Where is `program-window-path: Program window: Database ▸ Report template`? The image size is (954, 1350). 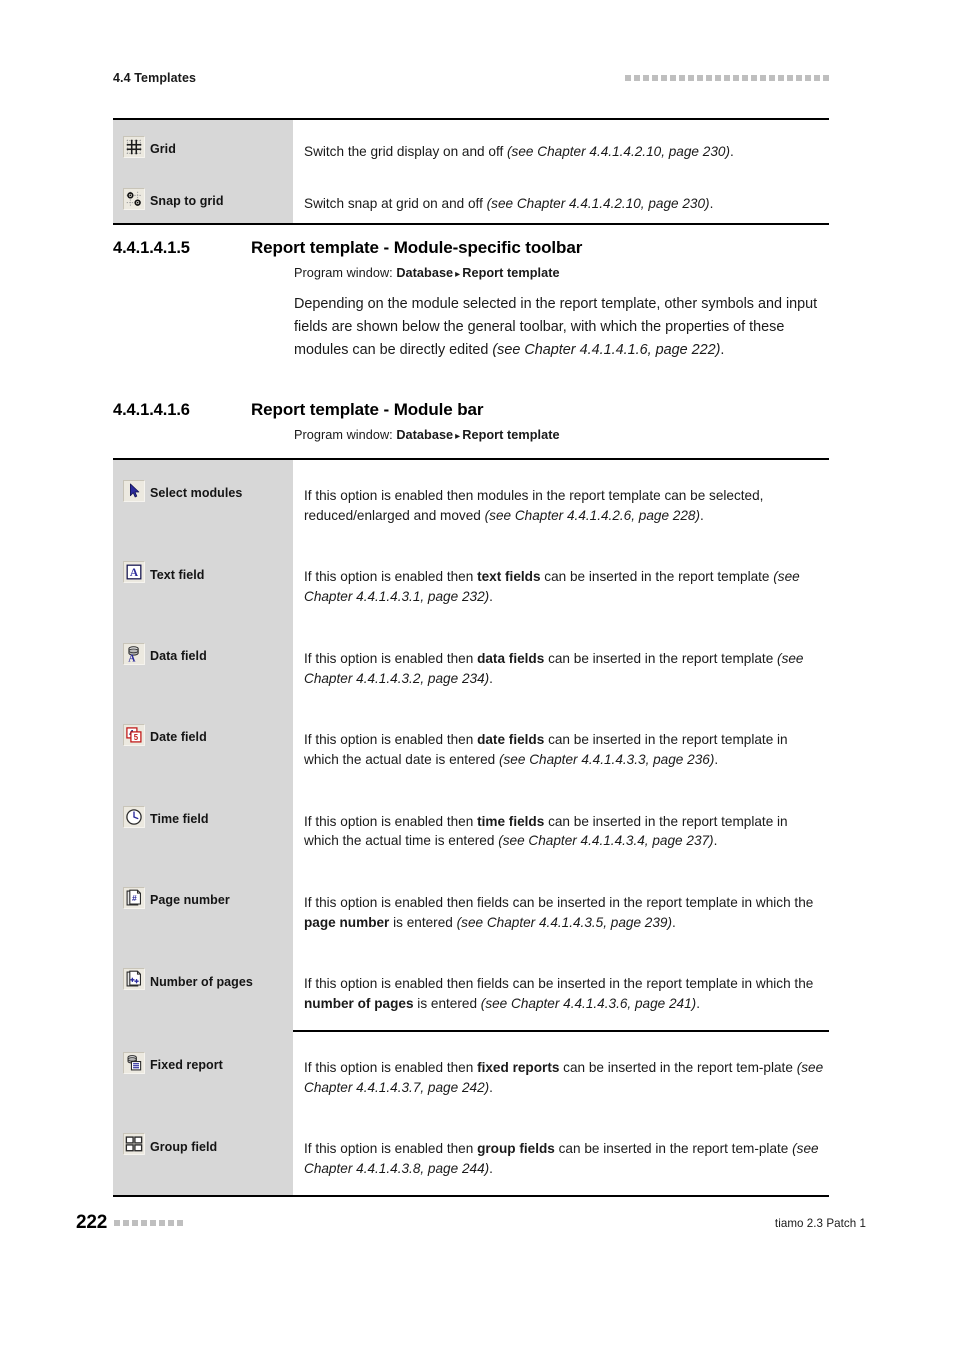 program-window-path: Program window: Database ▸ Report template is located at coordinates (561, 435).